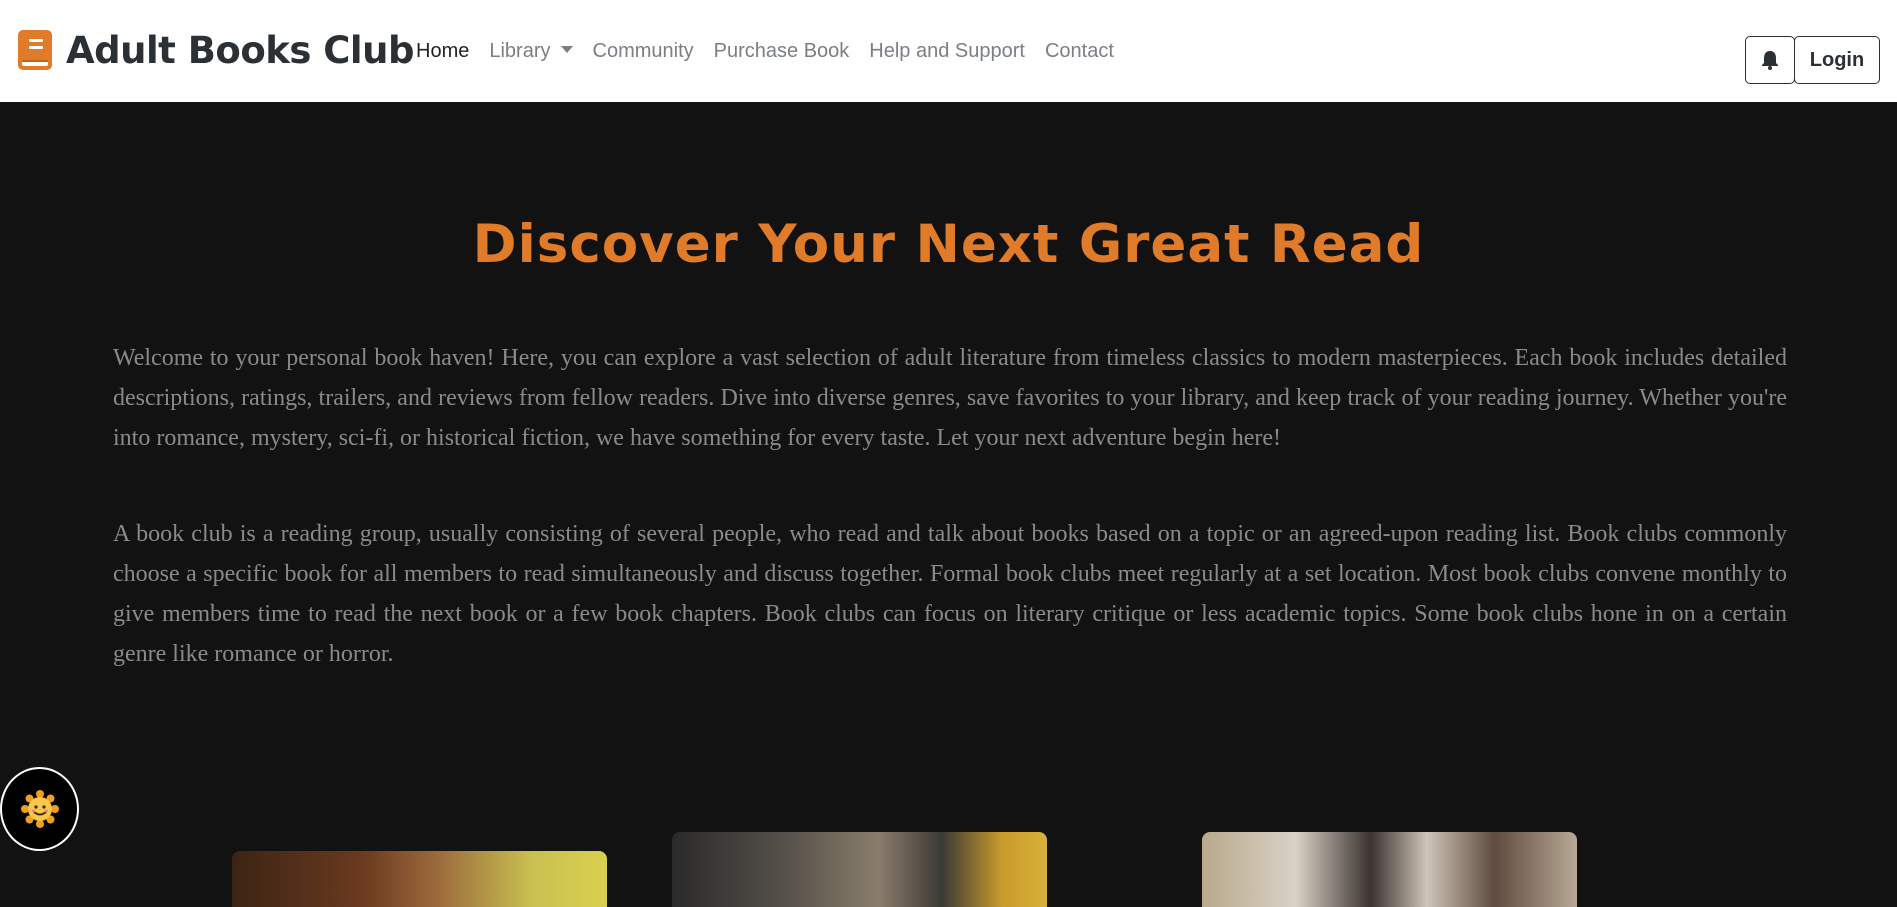 The image size is (1897, 907). I want to click on hero-title: Discover Your Next Great Read, so click(948, 244).